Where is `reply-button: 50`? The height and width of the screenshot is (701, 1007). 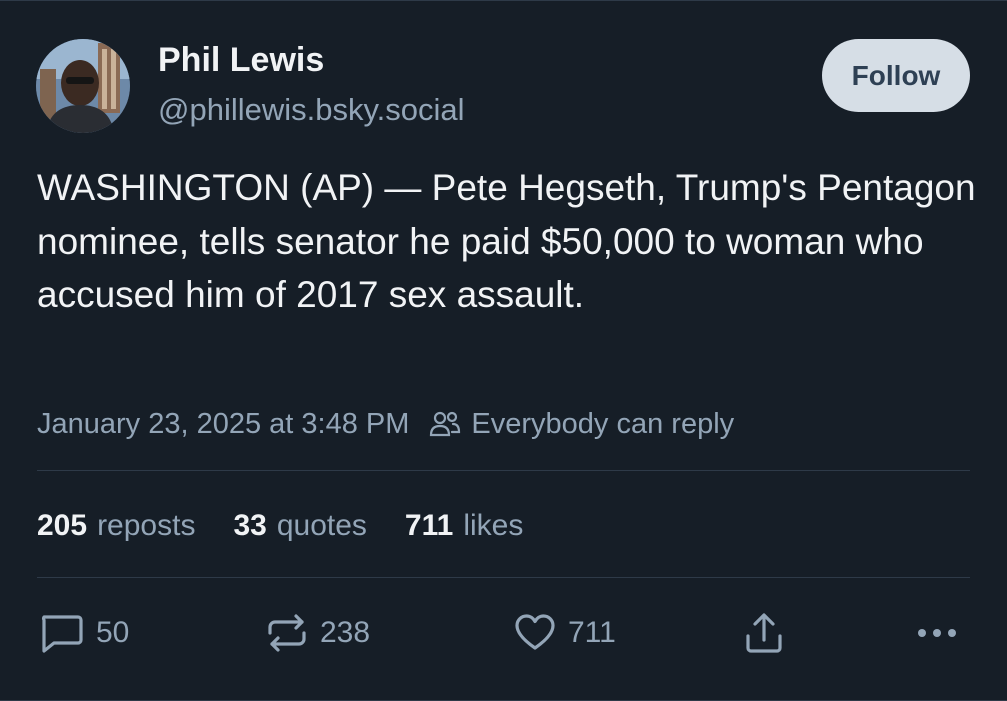 reply-button: 50 is located at coordinates (83, 633).